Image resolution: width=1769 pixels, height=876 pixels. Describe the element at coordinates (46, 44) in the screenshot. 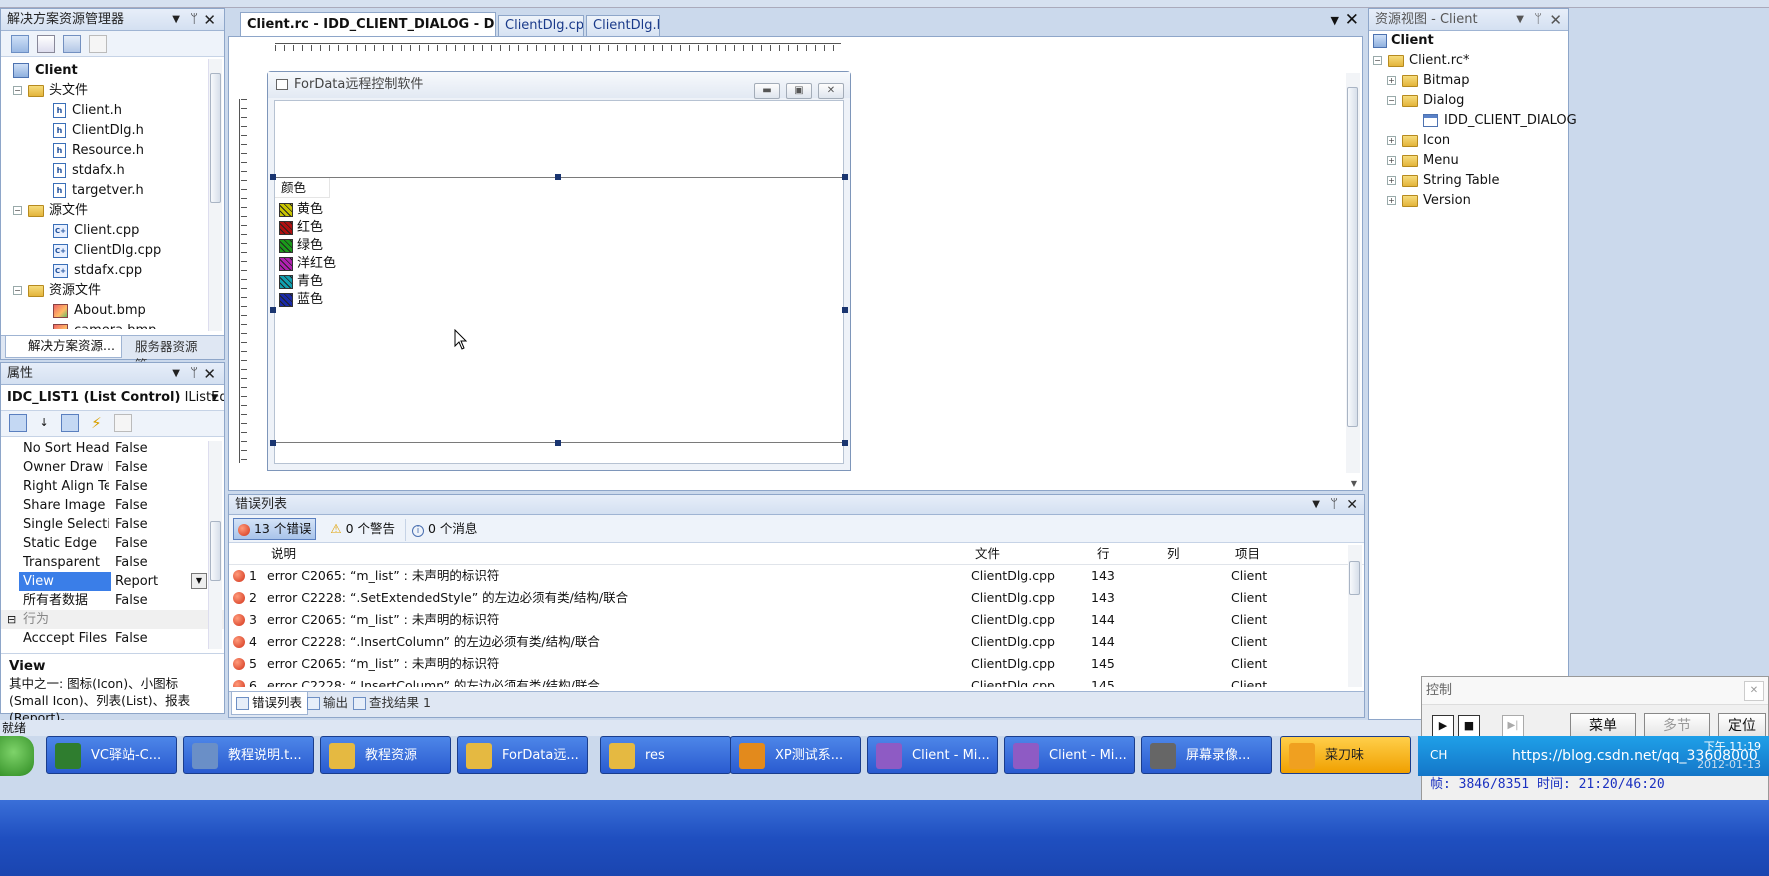

I see `show-all-files-icon` at that location.